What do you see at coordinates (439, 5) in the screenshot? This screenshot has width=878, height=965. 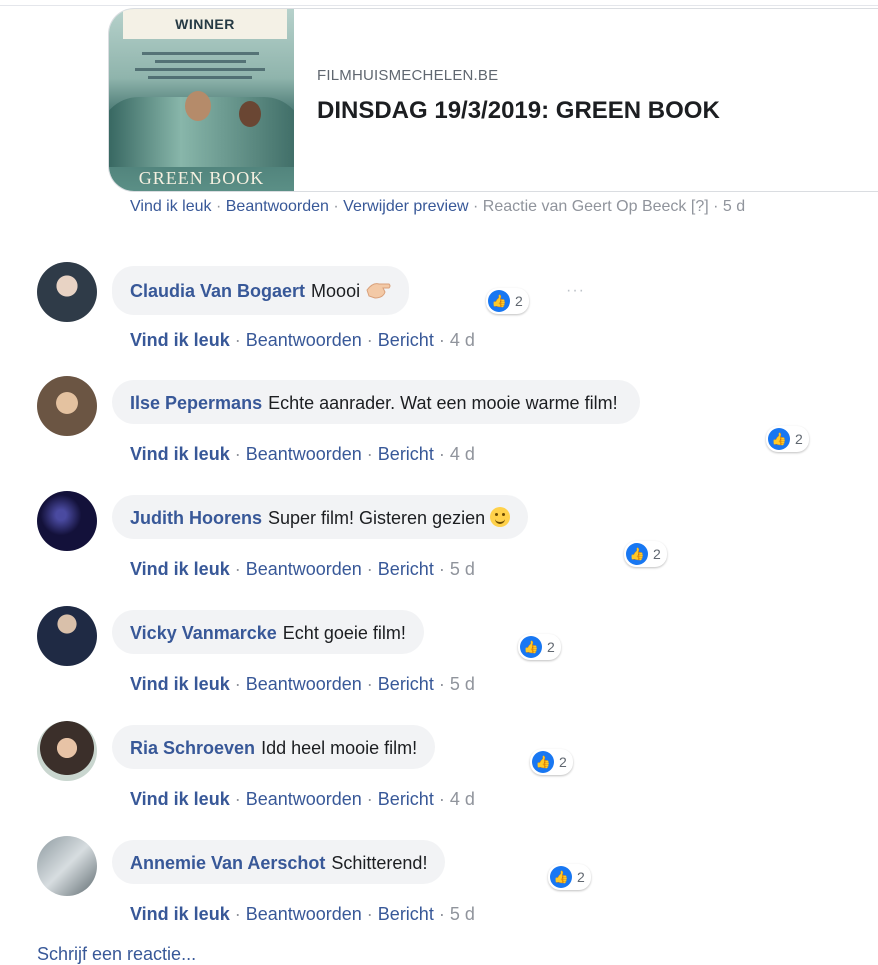 I see `top-divider` at bounding box center [439, 5].